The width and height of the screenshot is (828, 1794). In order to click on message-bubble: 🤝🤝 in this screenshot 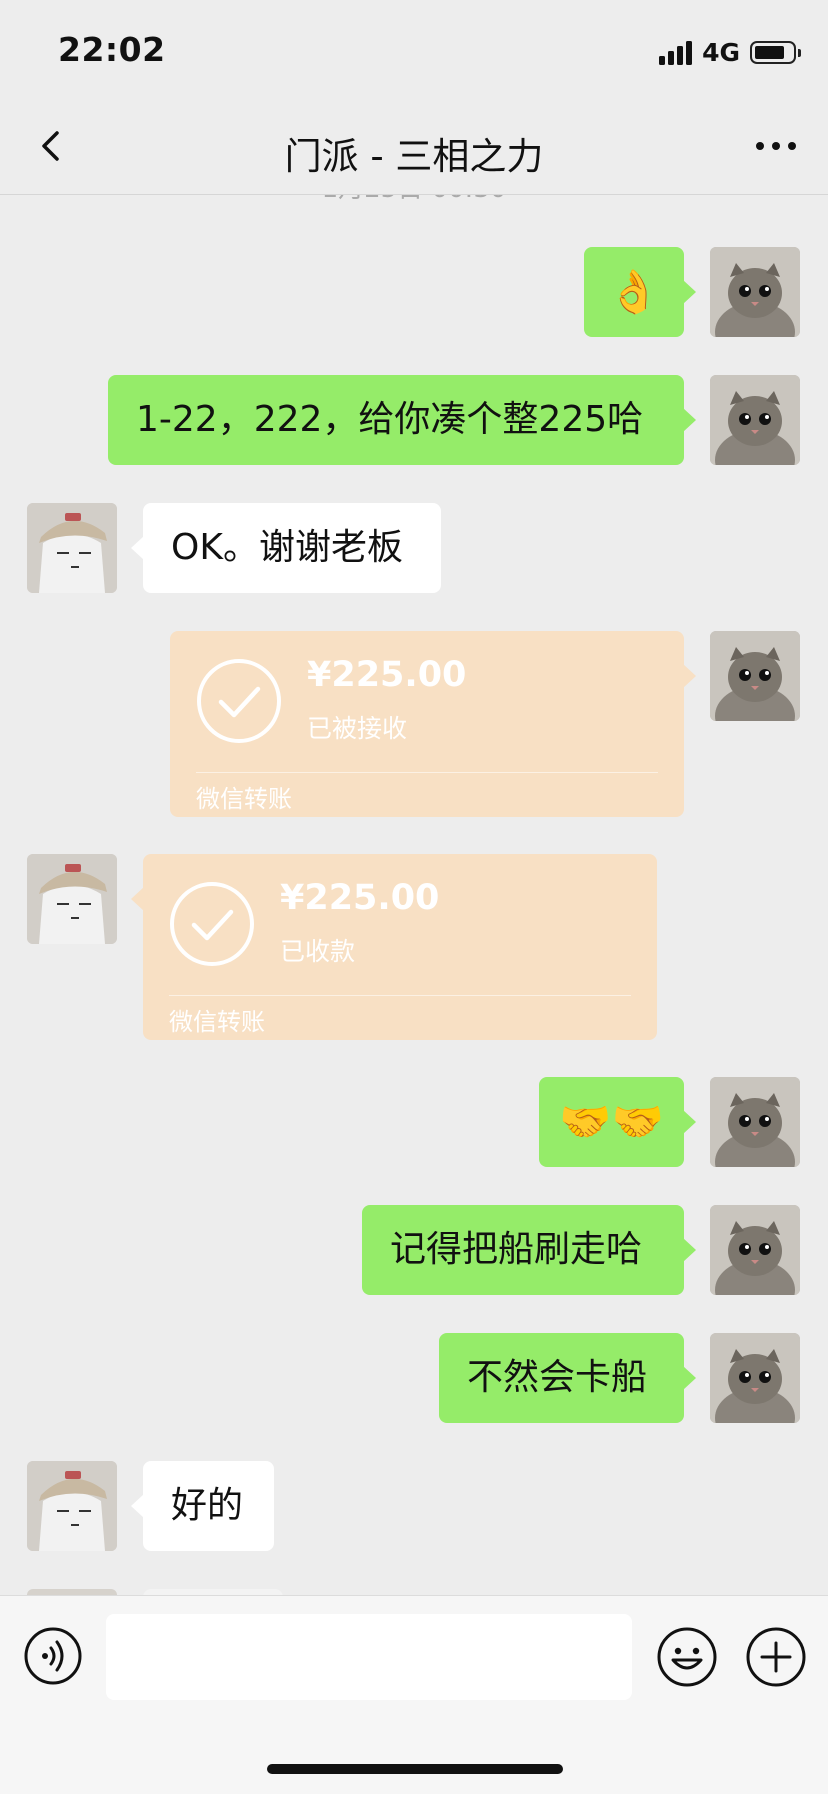, I will do `click(617, 1122)`.